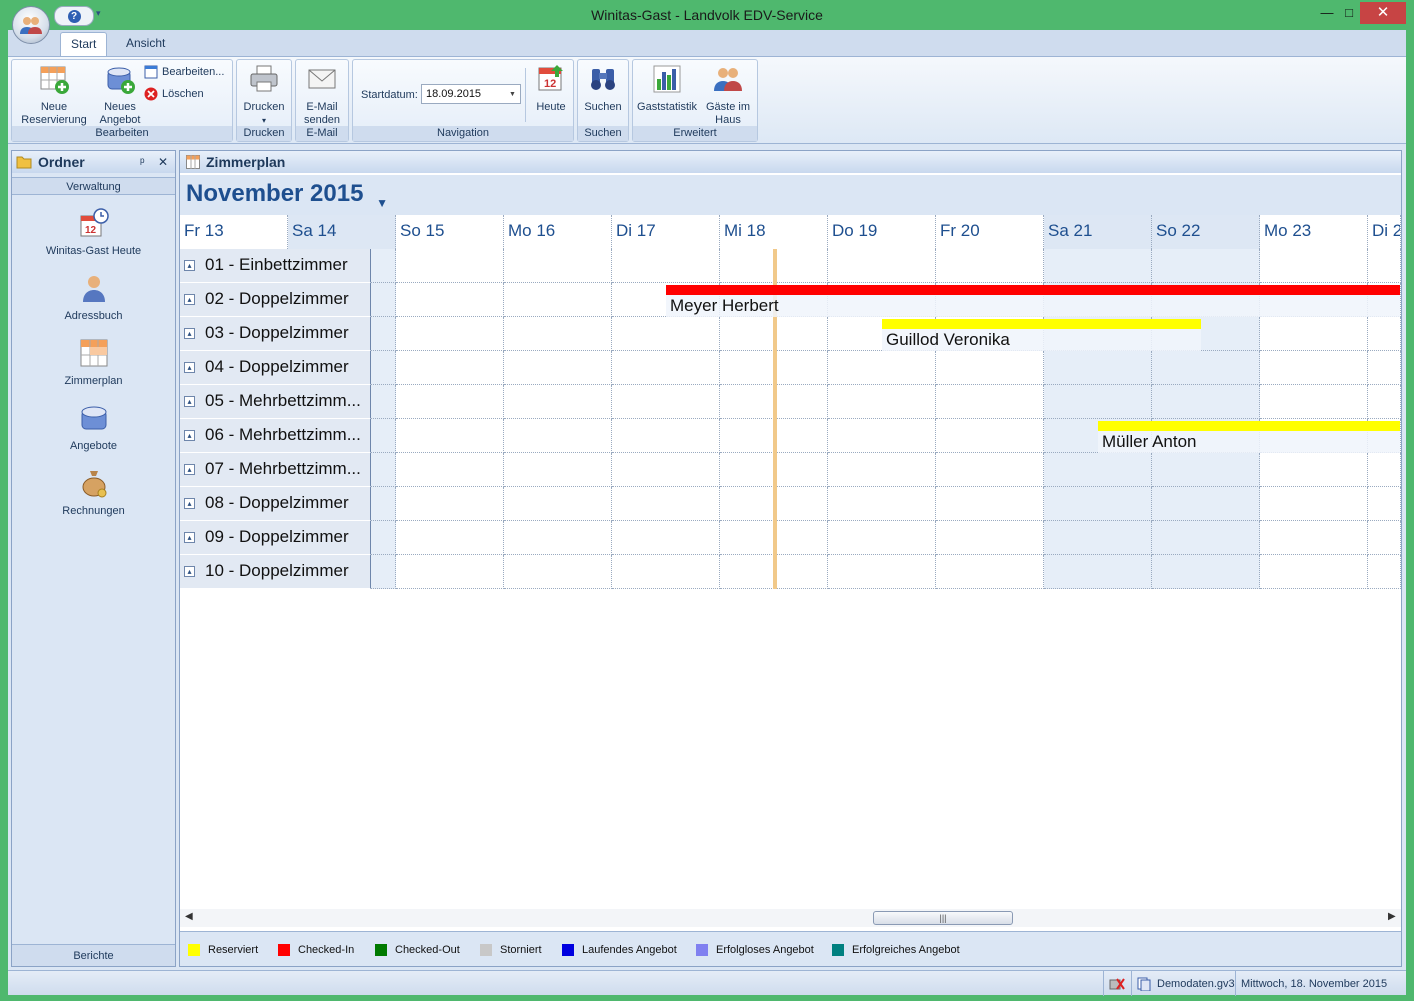  Describe the element at coordinates (551, 88) in the screenshot. I see `today-button: 12 Heute` at that location.